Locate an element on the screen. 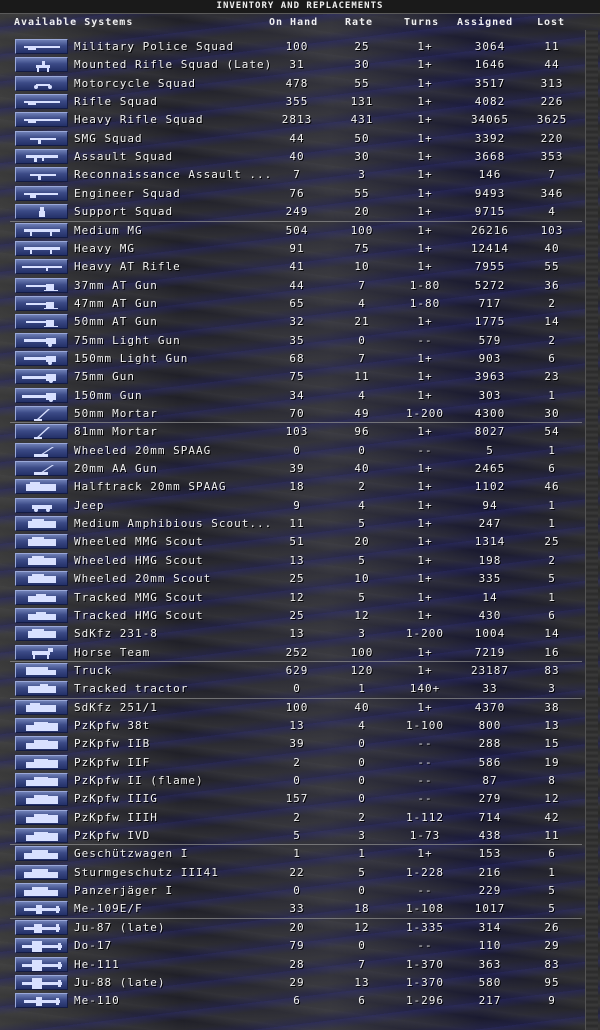  system-row: Support Squad 249 20 1+ 9715 4 is located at coordinates (300, 212).